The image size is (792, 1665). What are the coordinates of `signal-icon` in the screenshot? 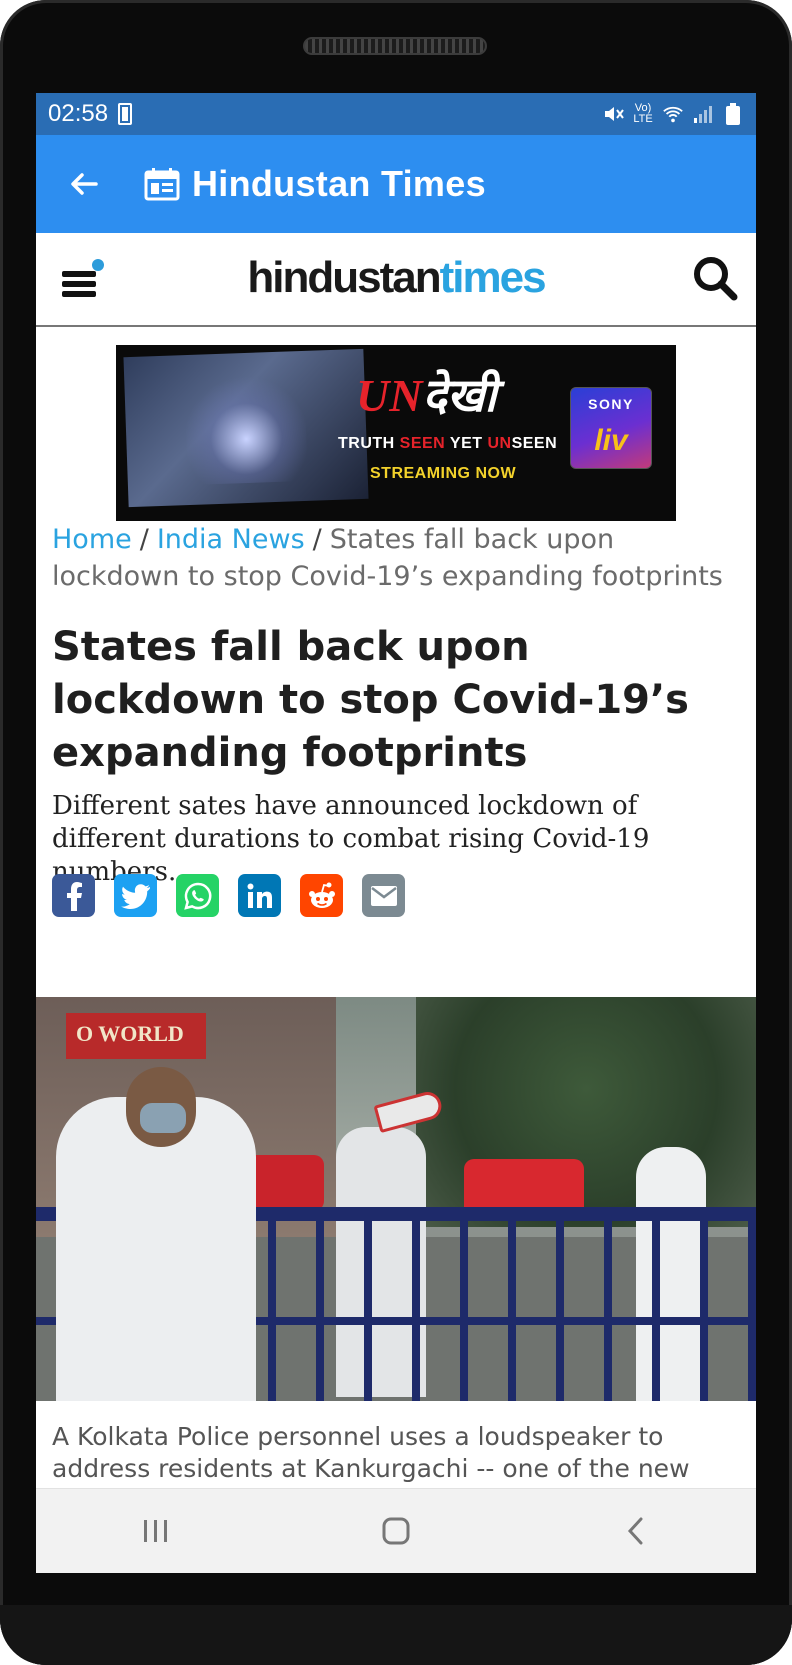 It's located at (703, 114).